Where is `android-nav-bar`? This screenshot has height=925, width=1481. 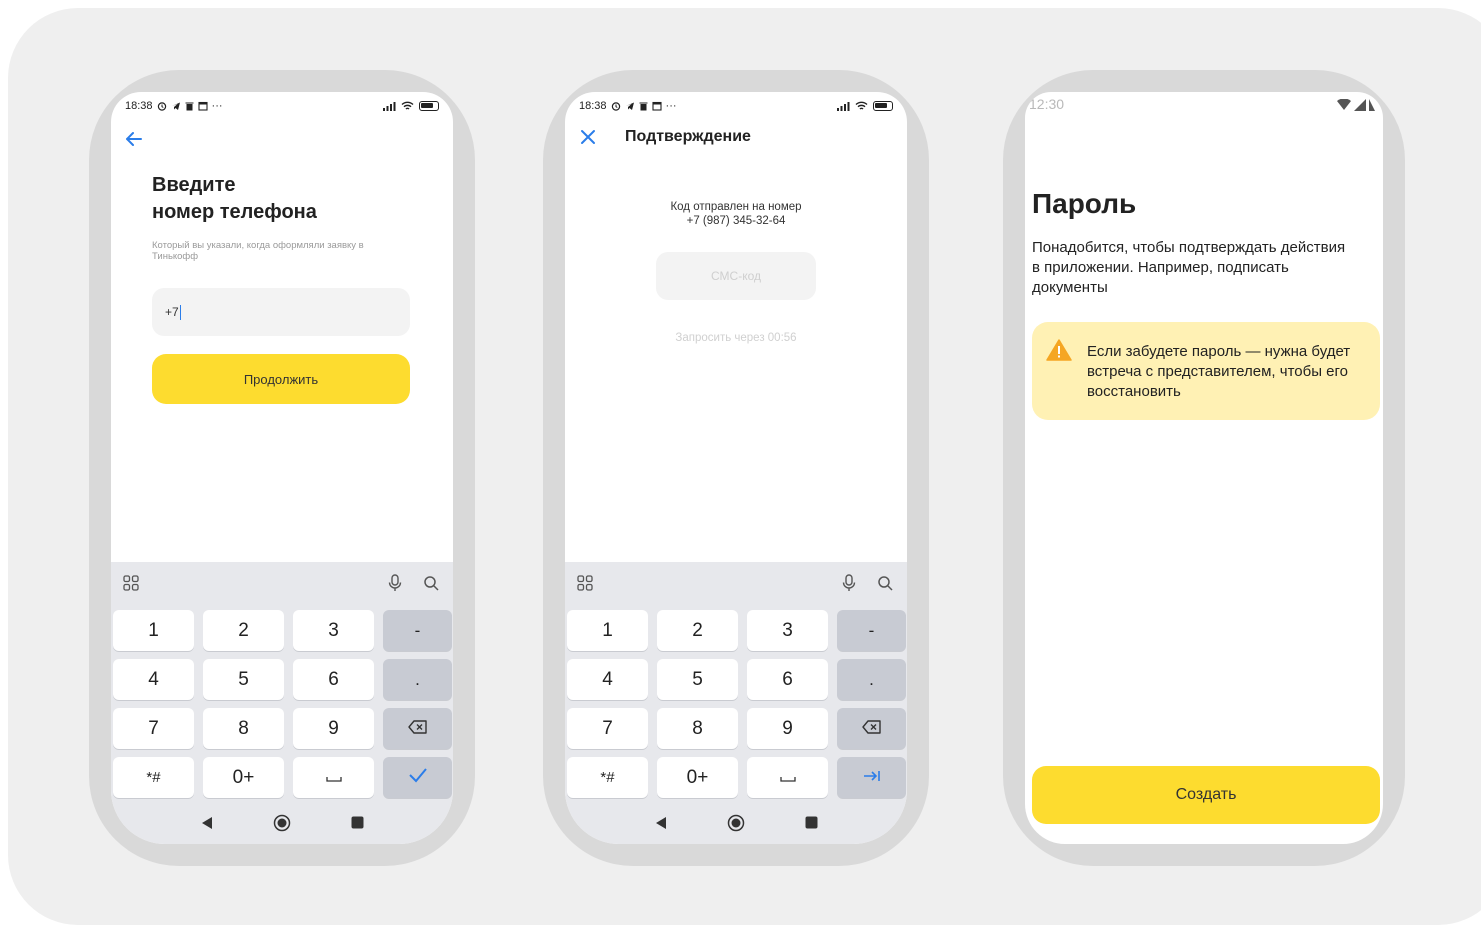 android-nav-bar is located at coordinates (282, 825).